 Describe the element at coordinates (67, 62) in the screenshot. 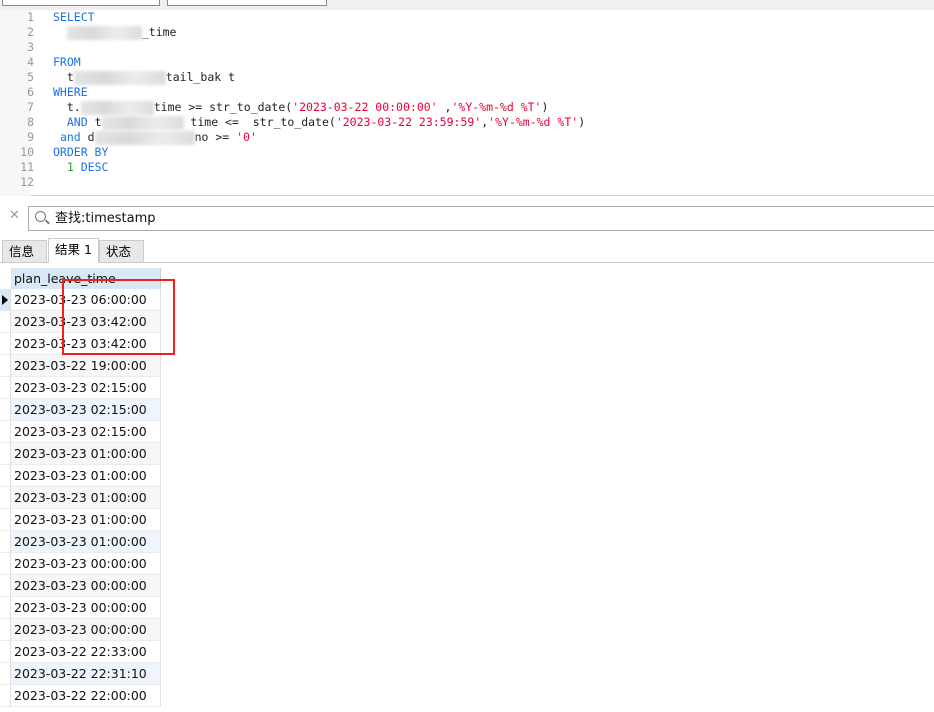

I see `code-token: FROM` at that location.